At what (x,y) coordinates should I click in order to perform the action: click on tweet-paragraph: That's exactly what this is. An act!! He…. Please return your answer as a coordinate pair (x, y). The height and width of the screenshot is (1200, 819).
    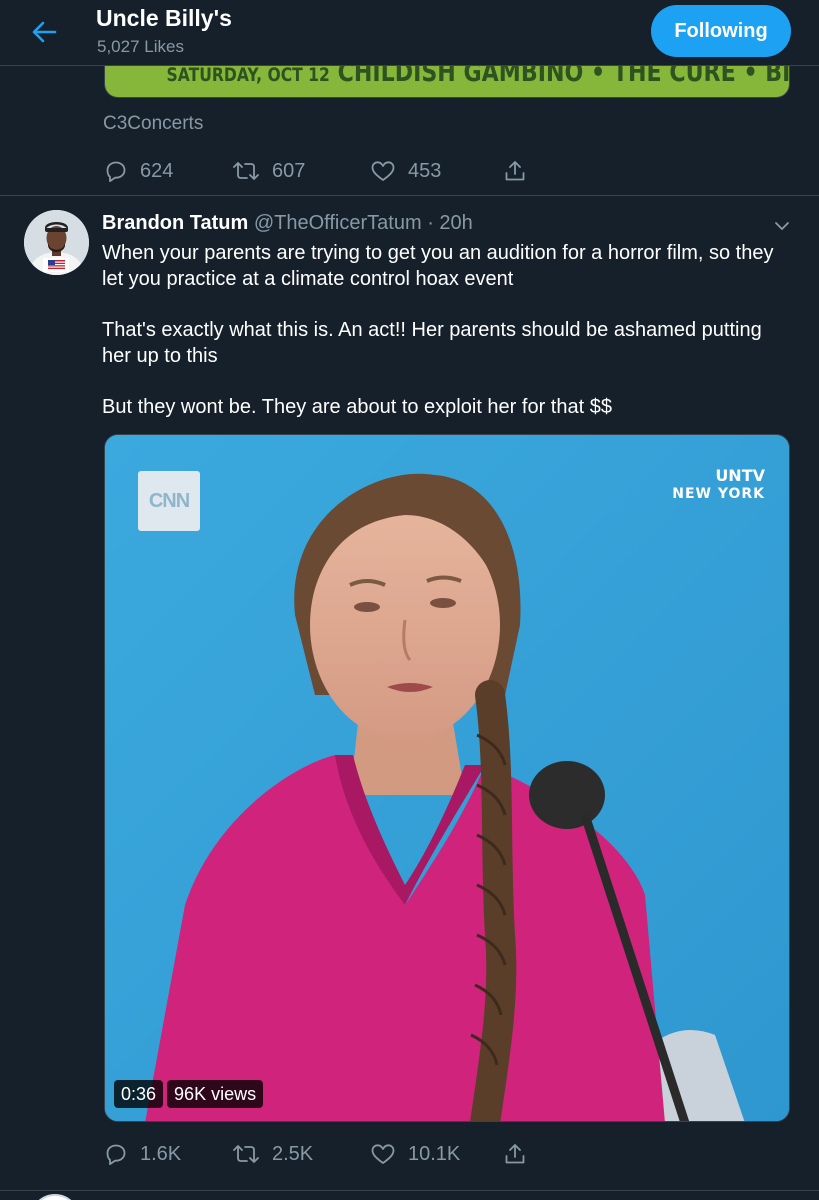
    Looking at the image, I should click on (432, 343).